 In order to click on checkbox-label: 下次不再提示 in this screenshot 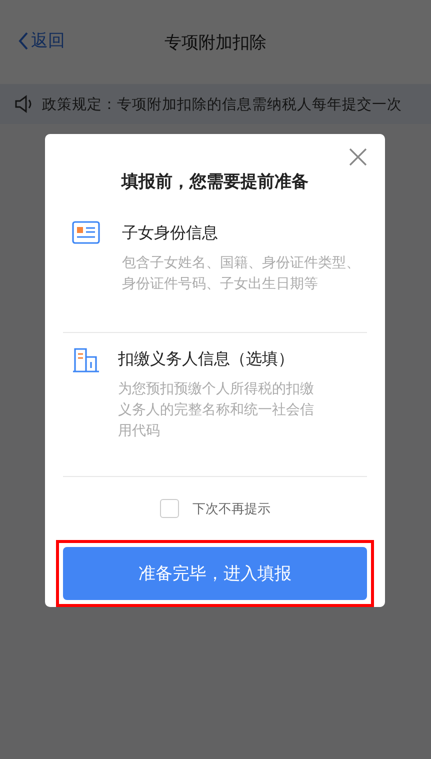, I will do `click(231, 509)`.